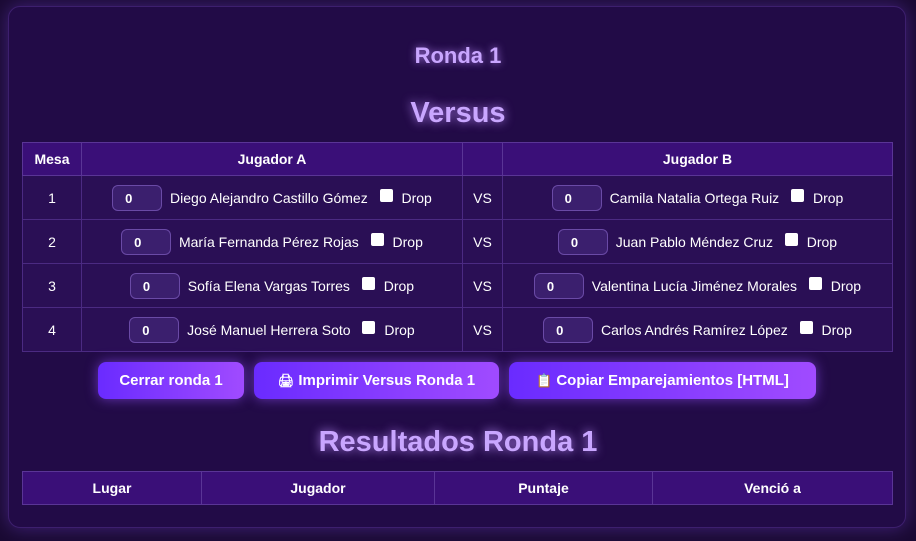 This screenshot has width=916, height=541. I want to click on copiar-label: Copiar Emparejamientos [HTML], so click(672, 380).